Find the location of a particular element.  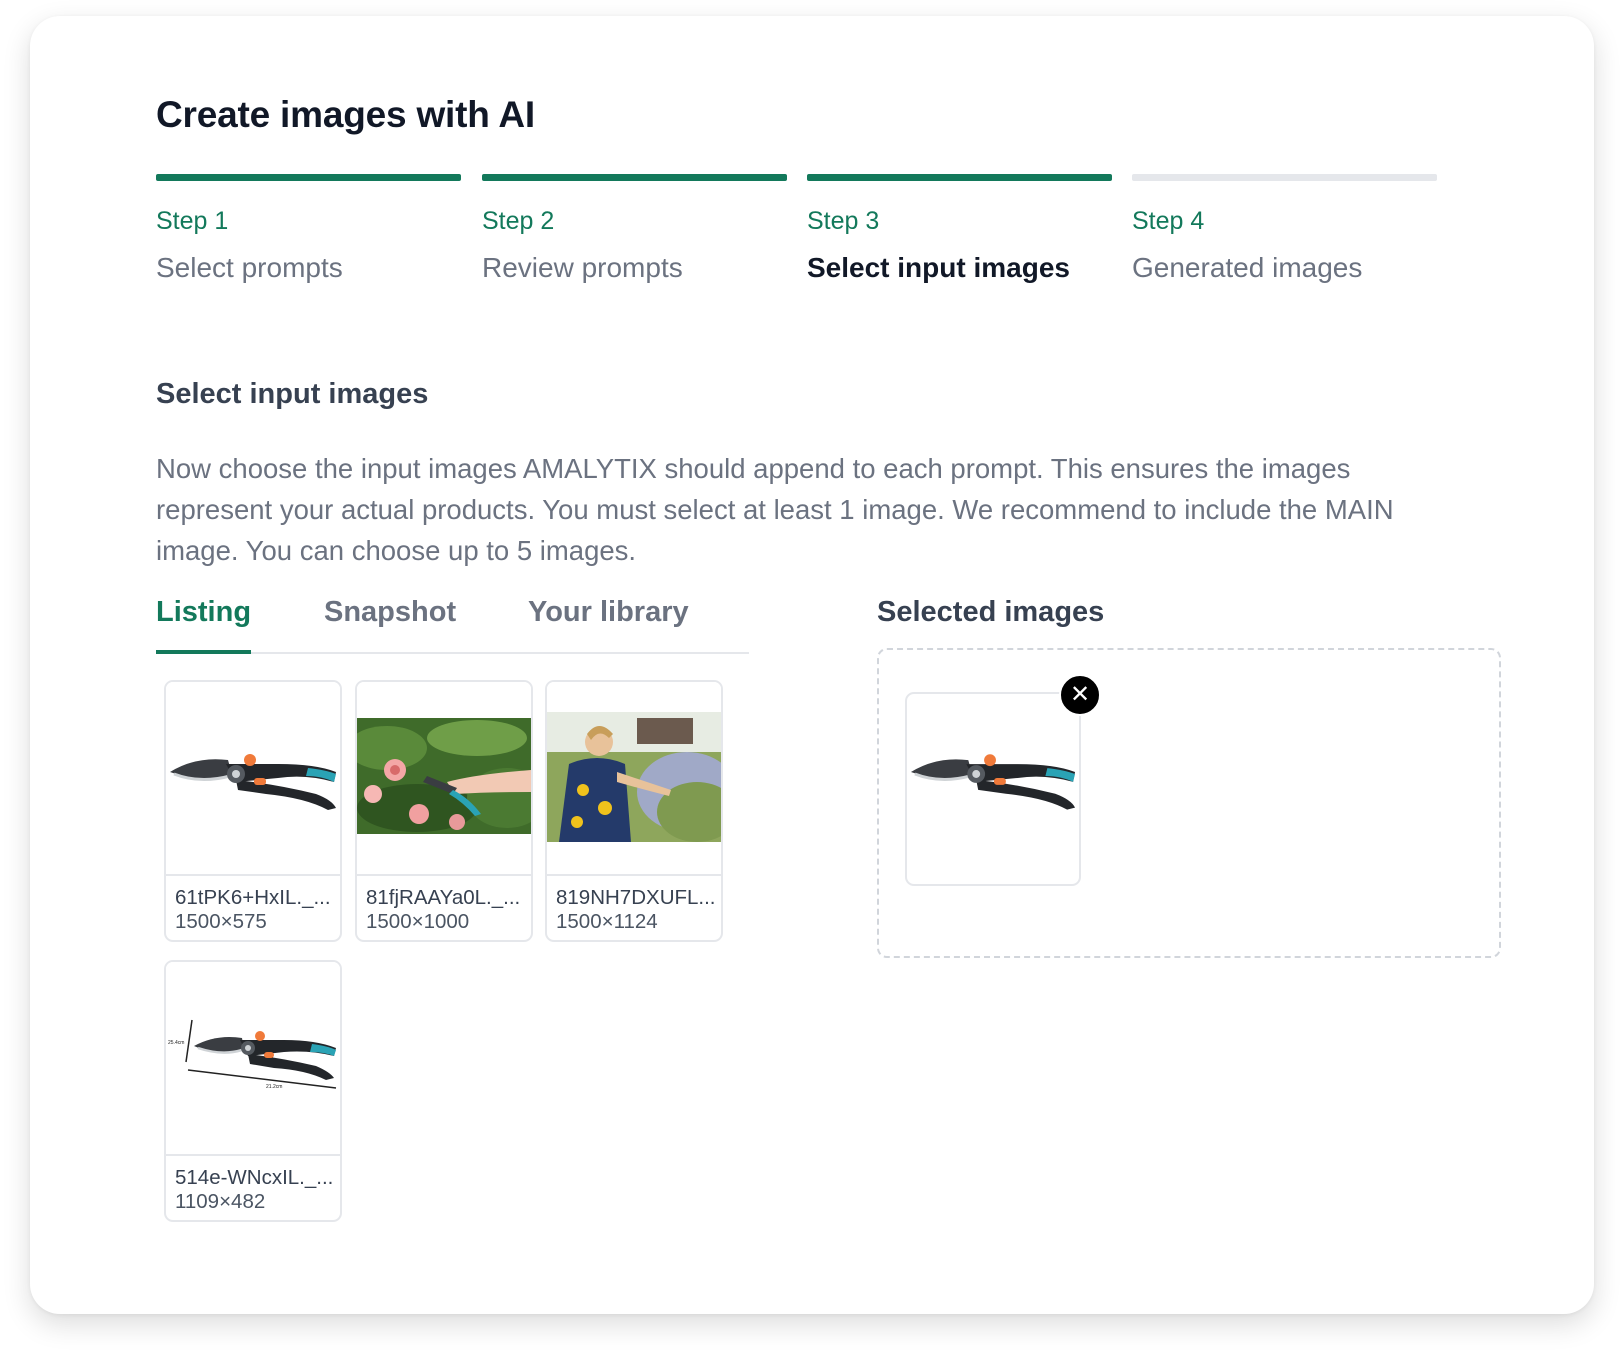

selected-images-title: Selected images is located at coordinates (991, 612).